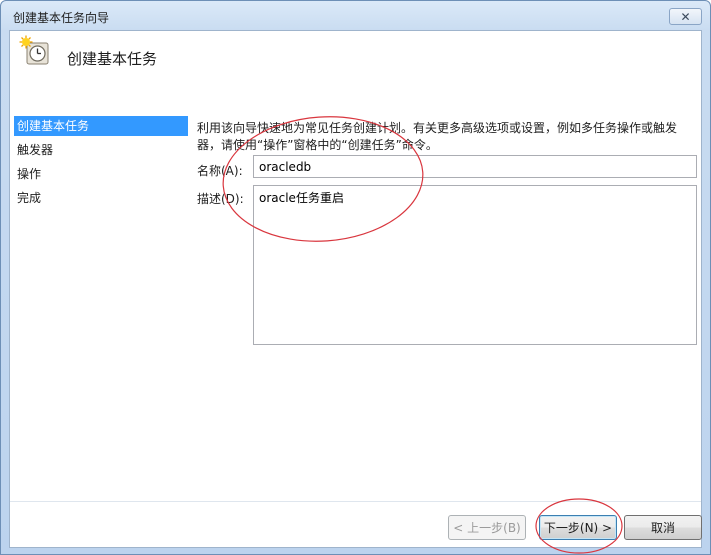 The image size is (711, 555). Describe the element at coordinates (34, 50) in the screenshot. I see `scheduled-task-clock-icon` at that location.